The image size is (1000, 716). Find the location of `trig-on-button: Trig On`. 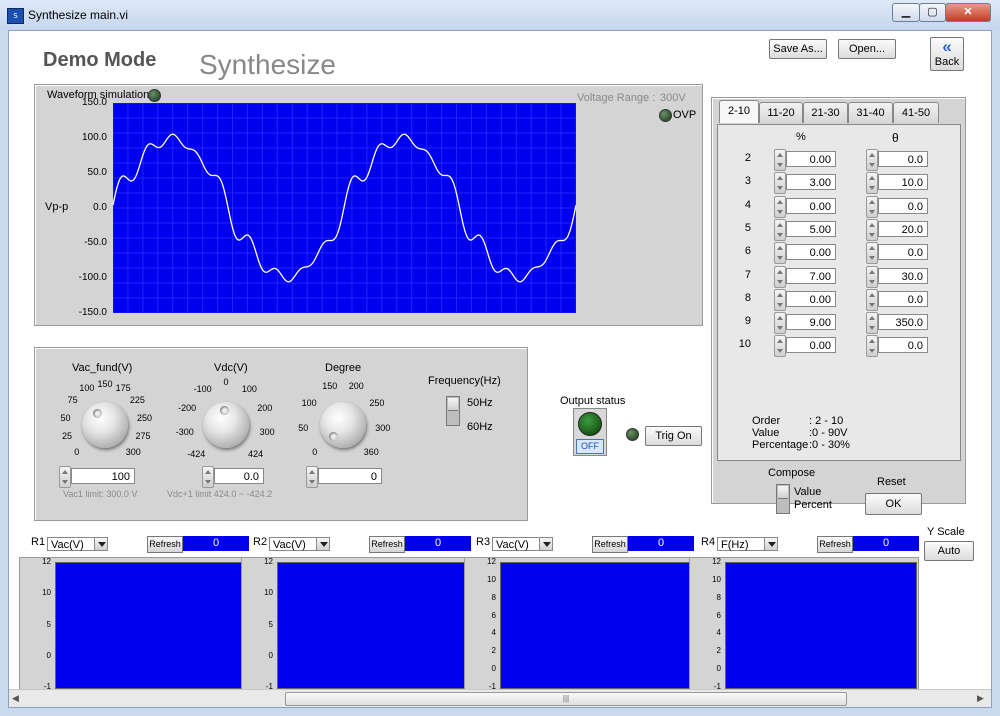

trig-on-button: Trig On is located at coordinates (673, 436).